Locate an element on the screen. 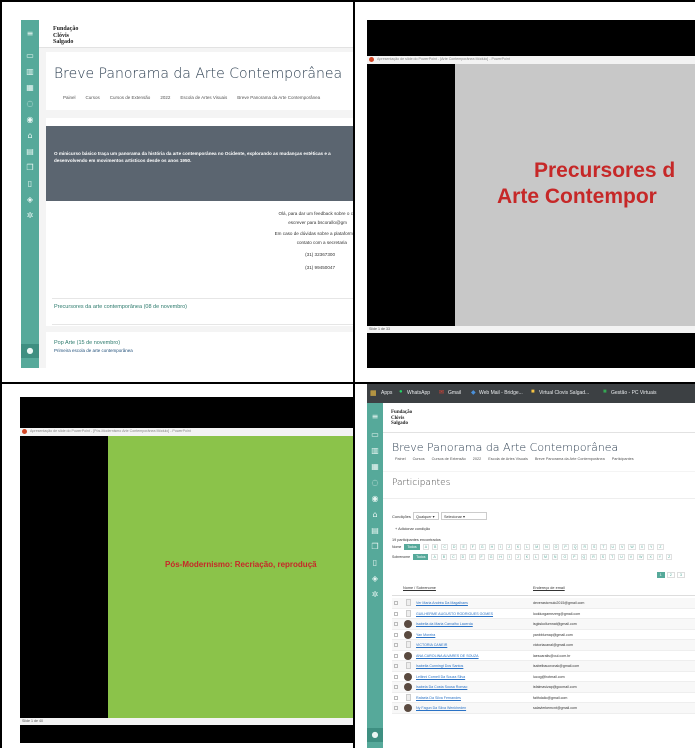 The height and width of the screenshot is (748, 695). breadcrumb-item: Cursos de Extensão is located at coordinates (449, 459).